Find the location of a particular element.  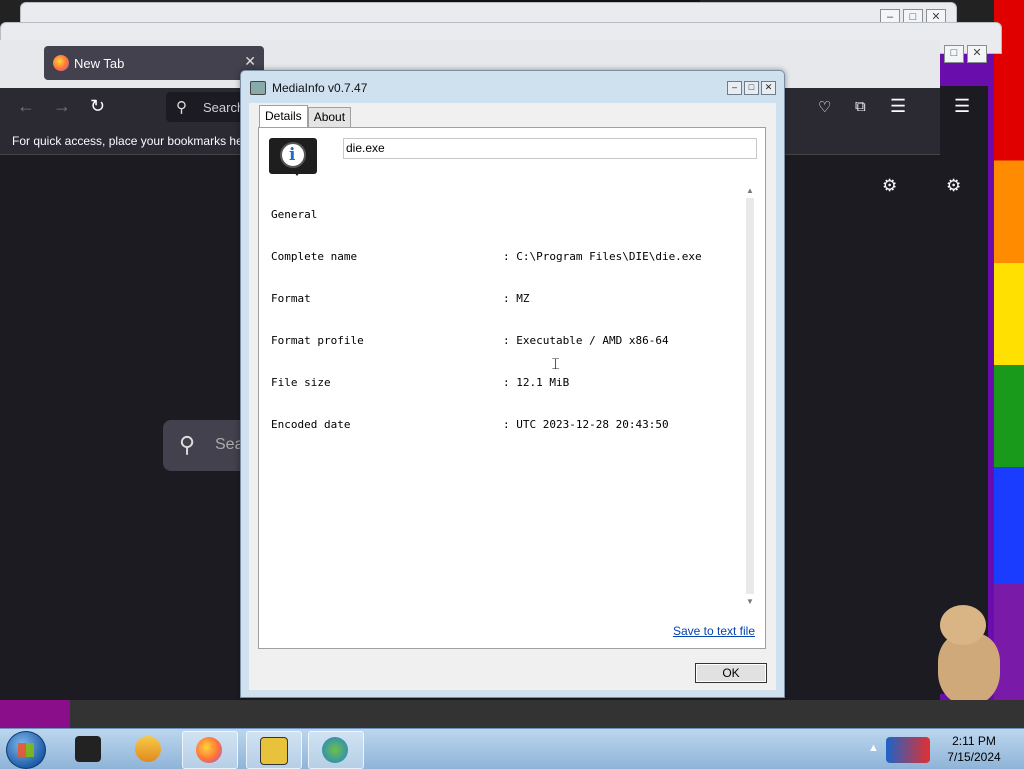

tray-app-icon is located at coordinates (908, 750).